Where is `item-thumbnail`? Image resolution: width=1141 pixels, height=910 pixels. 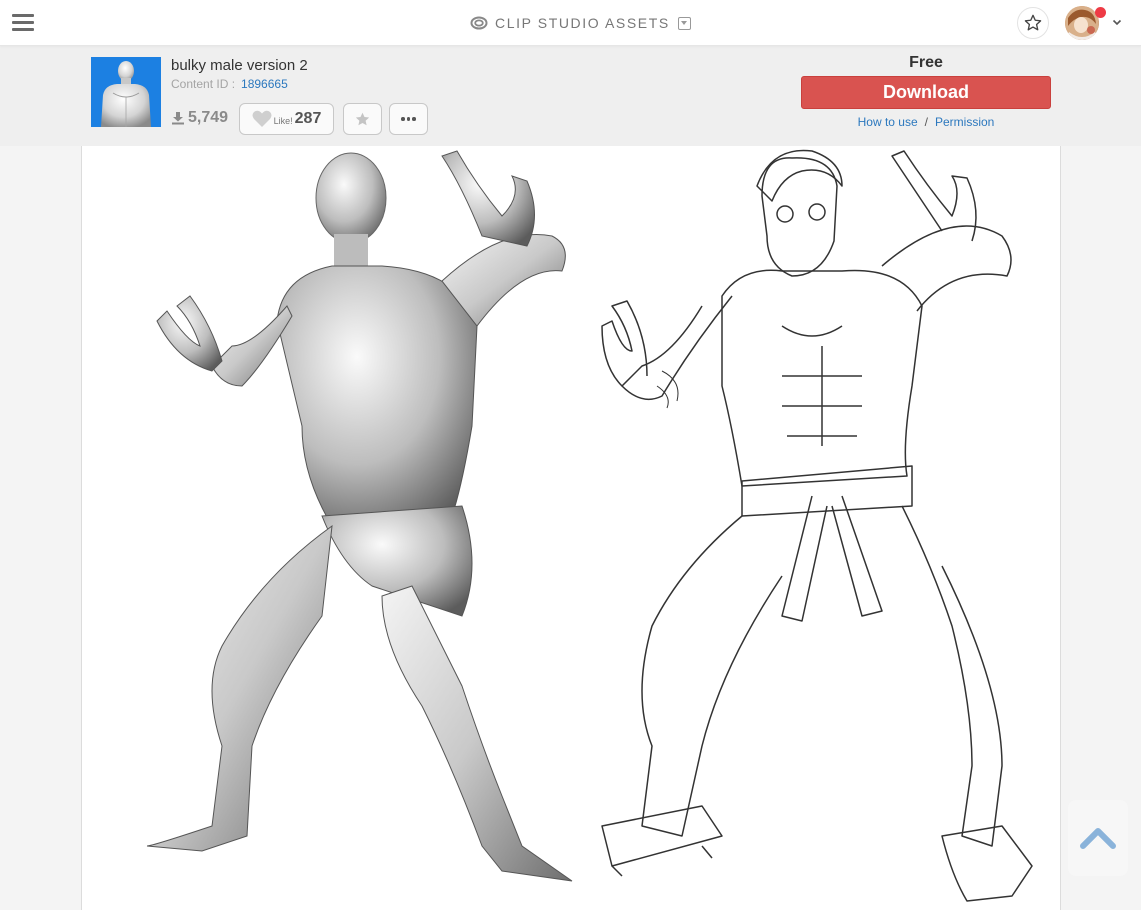
item-thumbnail is located at coordinates (126, 92).